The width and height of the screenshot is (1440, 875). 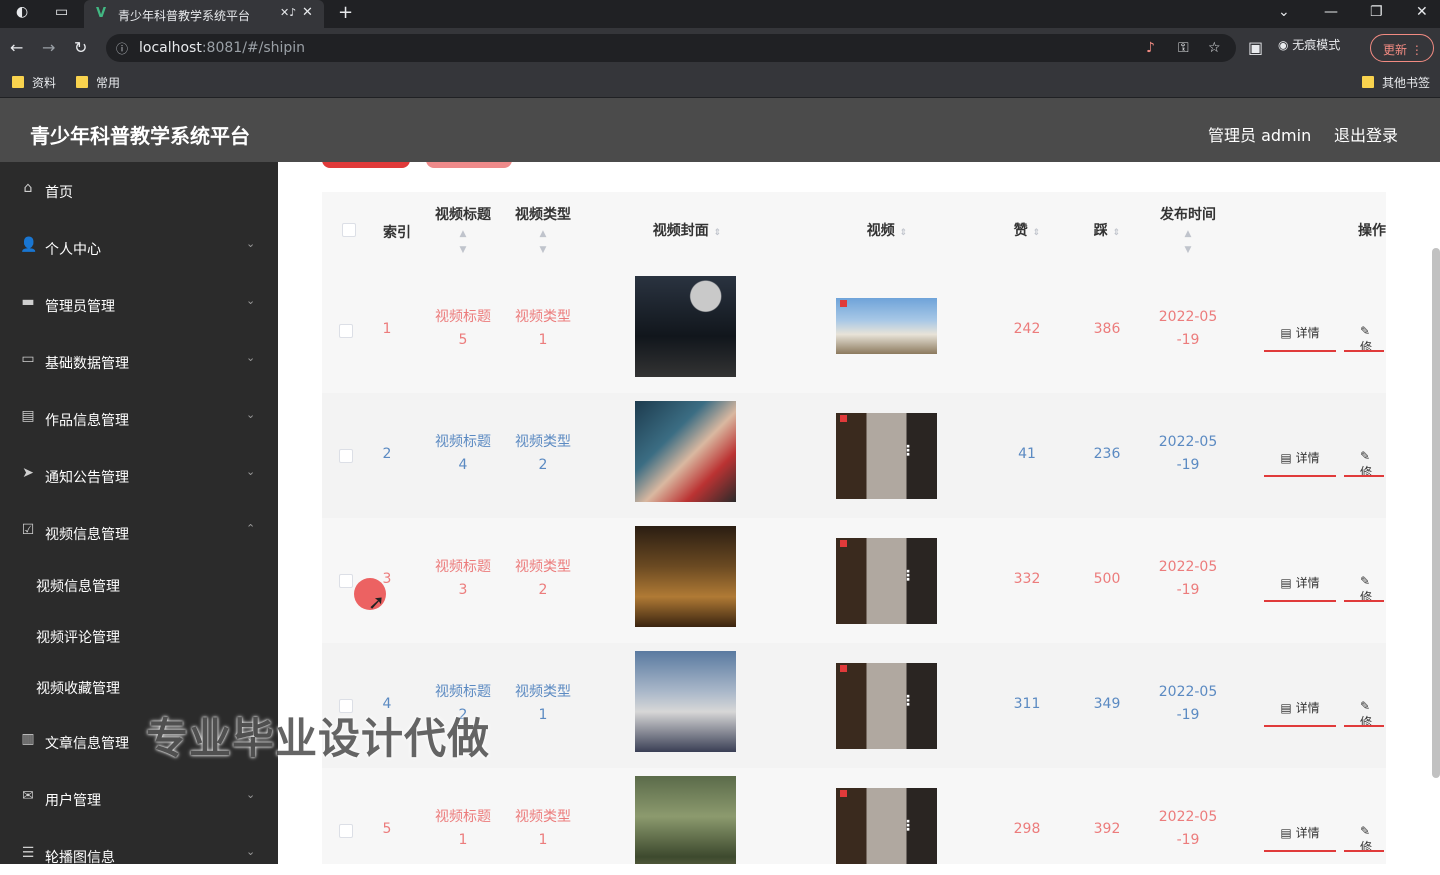 What do you see at coordinates (1436, 513) in the screenshot?
I see `vertical-scrollbar` at bounding box center [1436, 513].